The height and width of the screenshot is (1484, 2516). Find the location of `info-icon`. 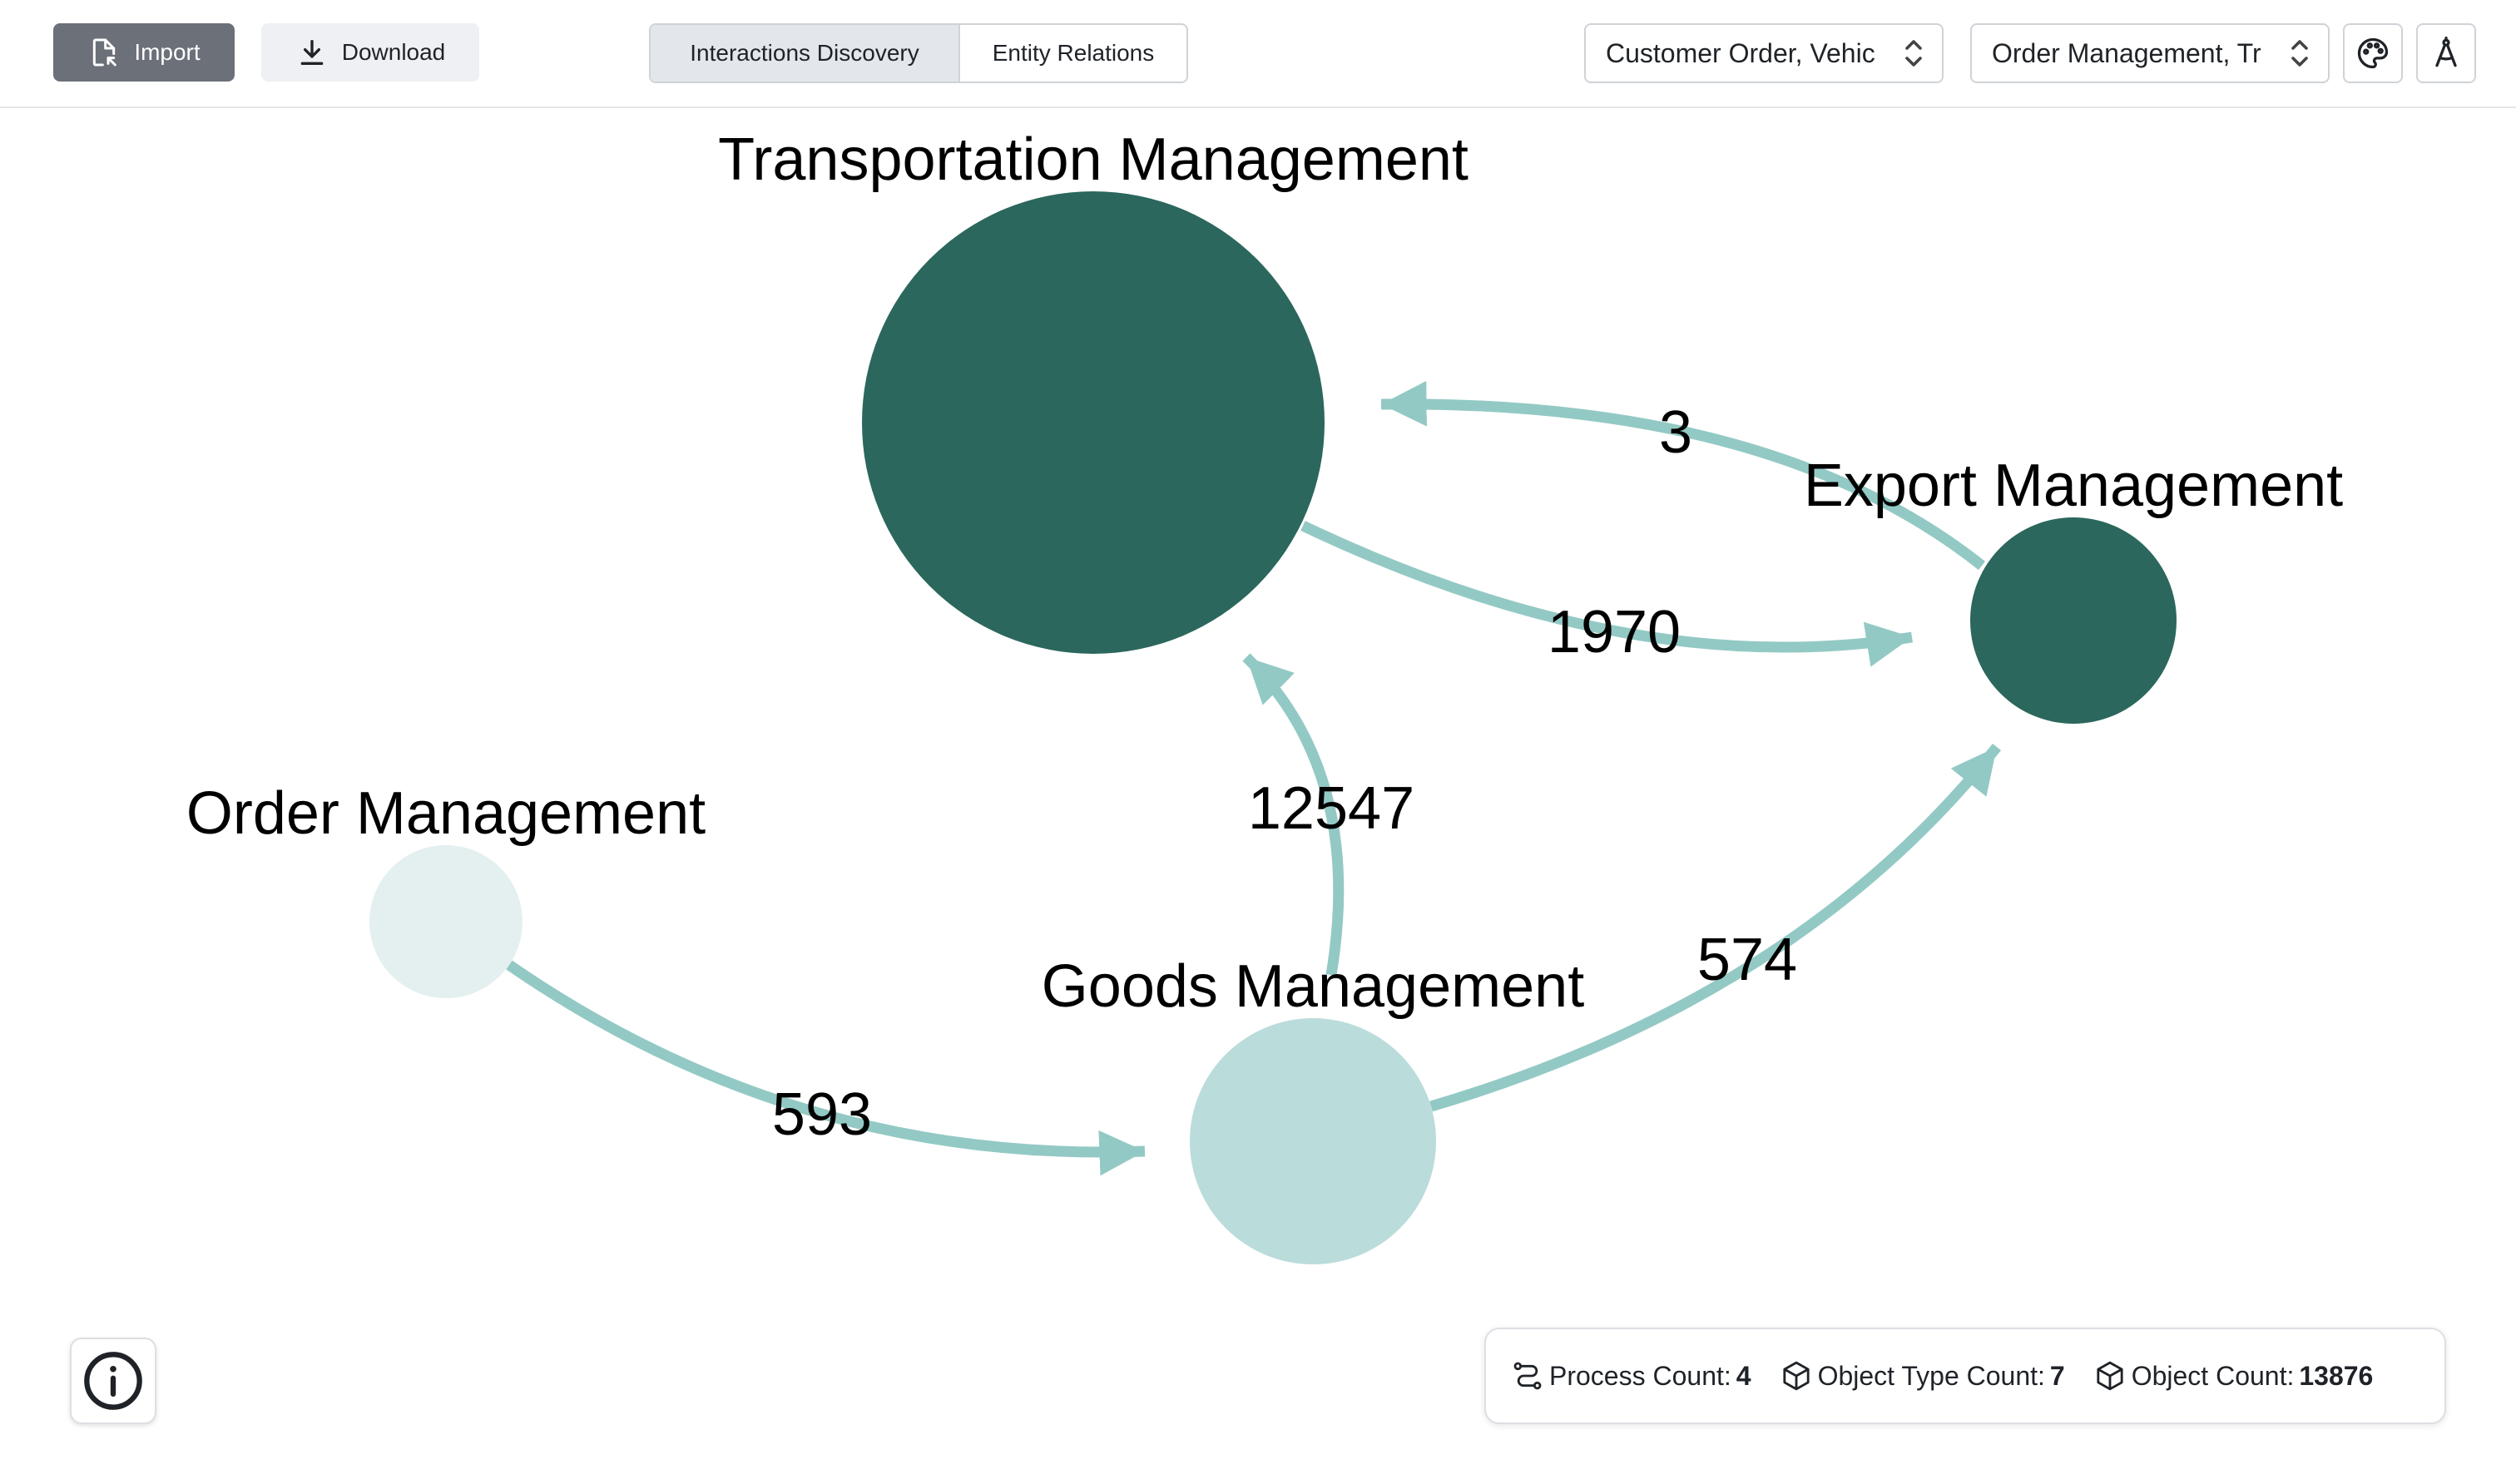

info-icon is located at coordinates (113, 1381).